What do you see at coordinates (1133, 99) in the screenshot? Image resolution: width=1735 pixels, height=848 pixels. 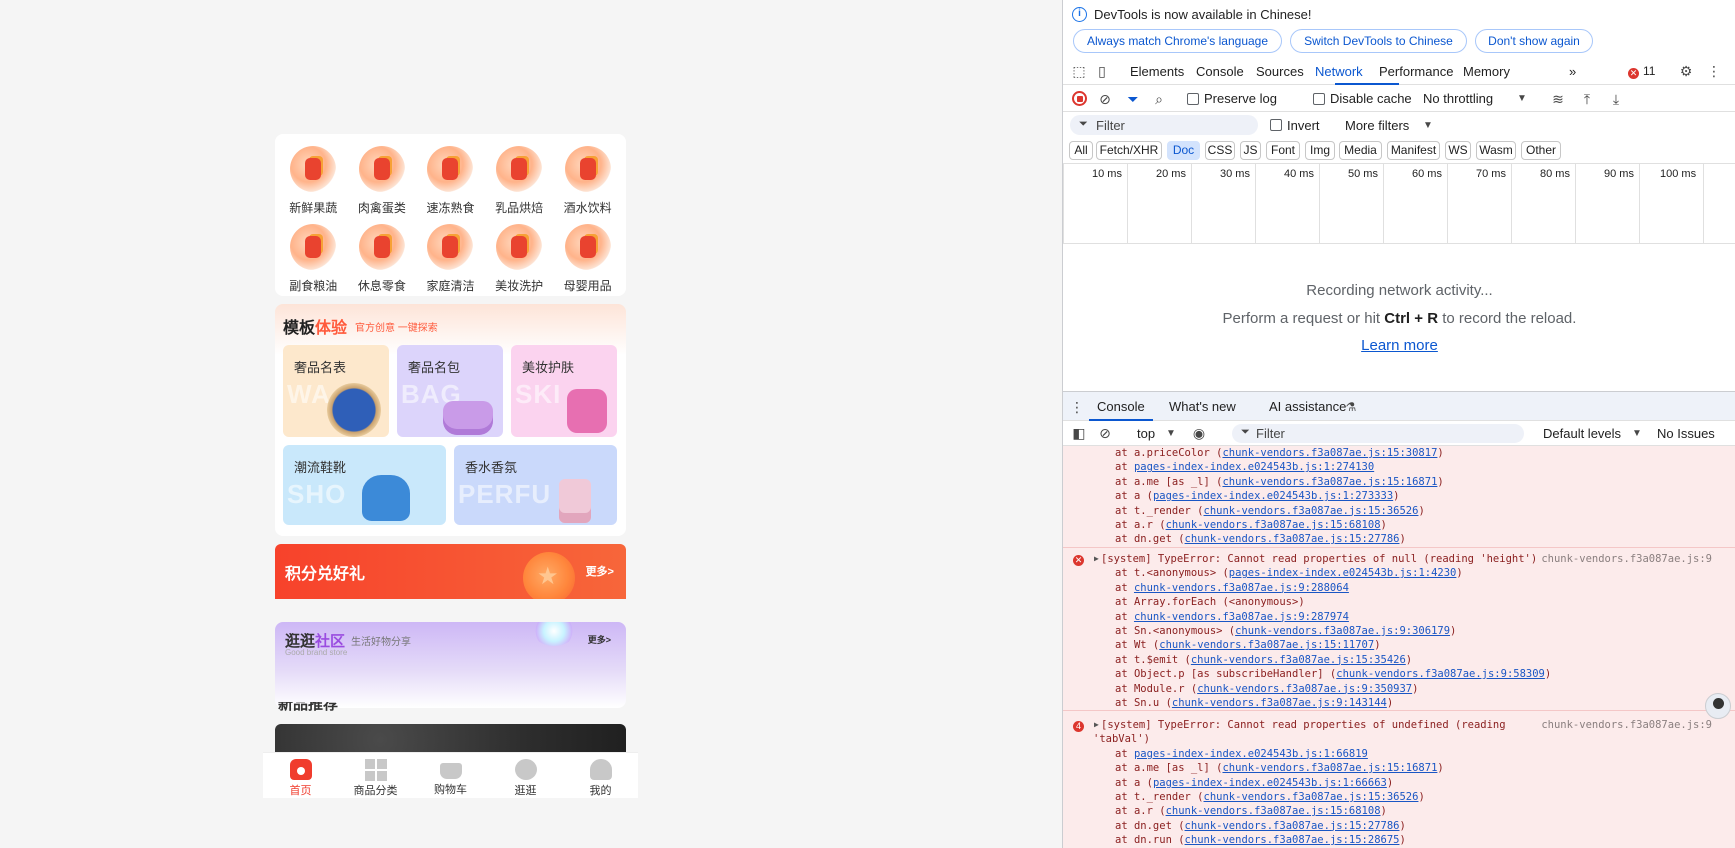 I see `filter-funnel-icon: ⏷` at bounding box center [1133, 99].